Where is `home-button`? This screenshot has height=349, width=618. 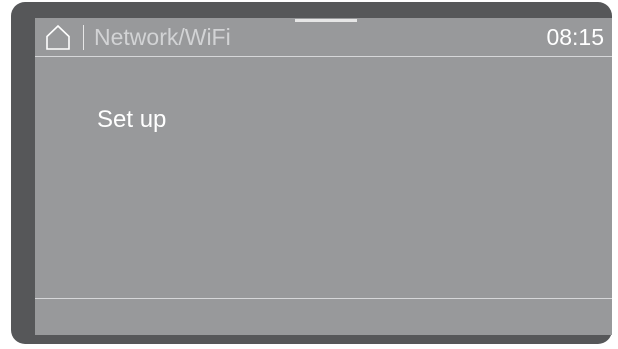
home-button is located at coordinates (58, 37).